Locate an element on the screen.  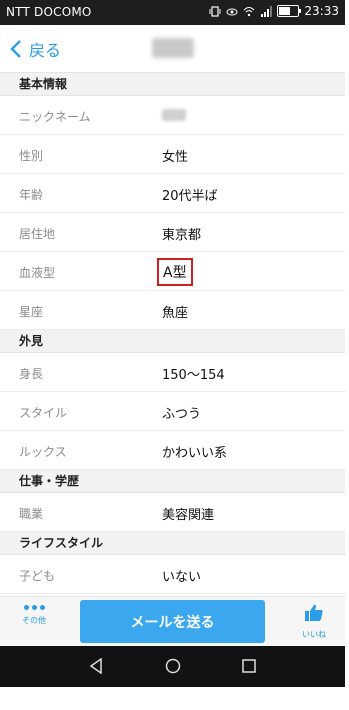
row-looks: ルックス かわいい系 is located at coordinates (172, 450).